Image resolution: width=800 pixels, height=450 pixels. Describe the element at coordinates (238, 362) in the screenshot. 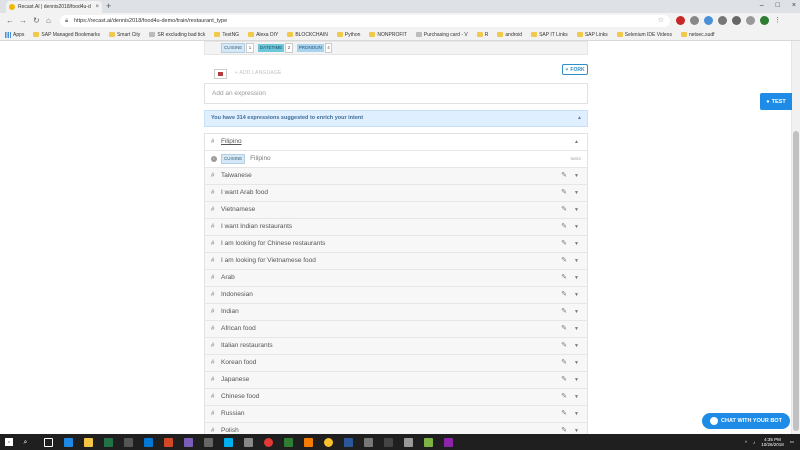

I see `expression-text: Korean food` at that location.